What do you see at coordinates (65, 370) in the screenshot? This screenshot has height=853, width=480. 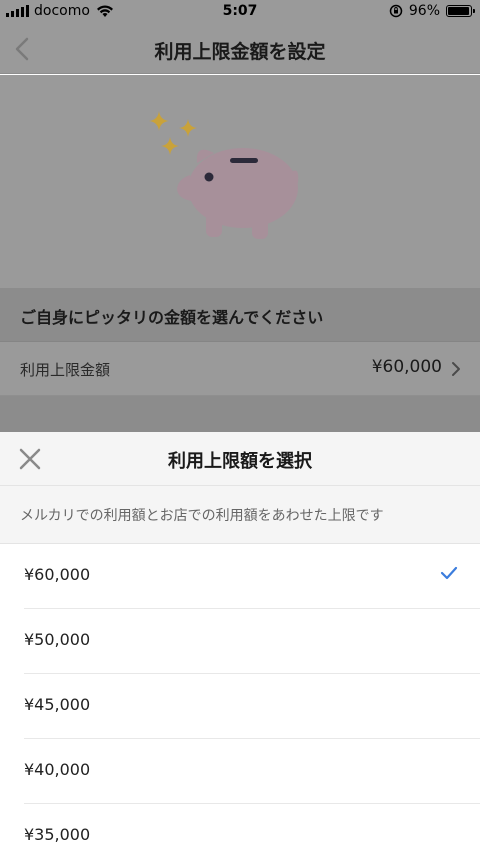 I see `limit-amount-label: 利用上限金額` at bounding box center [65, 370].